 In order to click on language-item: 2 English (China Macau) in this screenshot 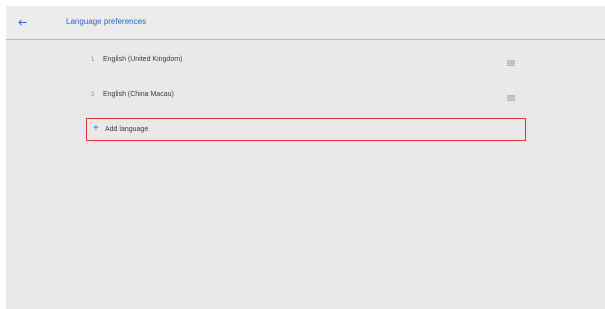, I will do `click(306, 96)`.